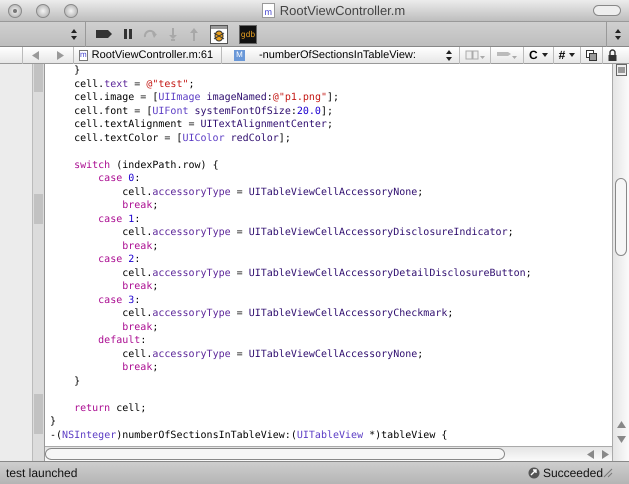 Image resolution: width=629 pixels, height=484 pixels. I want to click on close-button, so click(15, 11).